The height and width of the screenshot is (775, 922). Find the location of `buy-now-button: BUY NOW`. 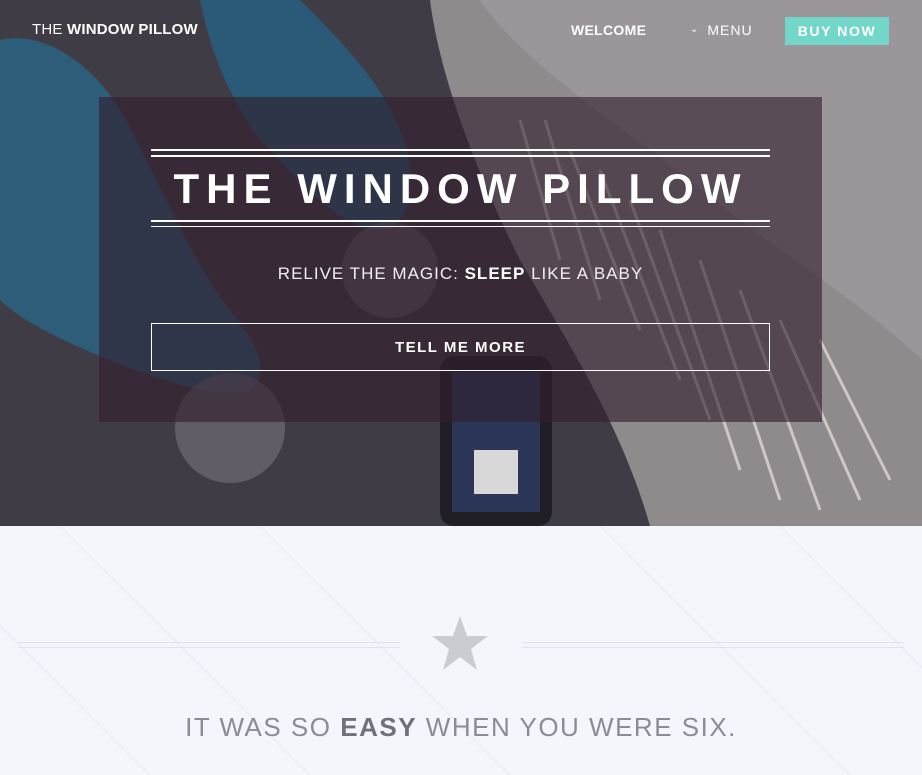

buy-now-button: BUY NOW is located at coordinates (837, 31).